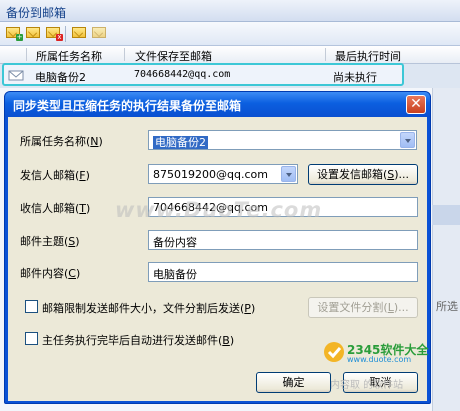 The width and height of the screenshot is (460, 411). Describe the element at coordinates (69, 56) in the screenshot. I see `column-task-name: 所属任务名称` at that location.